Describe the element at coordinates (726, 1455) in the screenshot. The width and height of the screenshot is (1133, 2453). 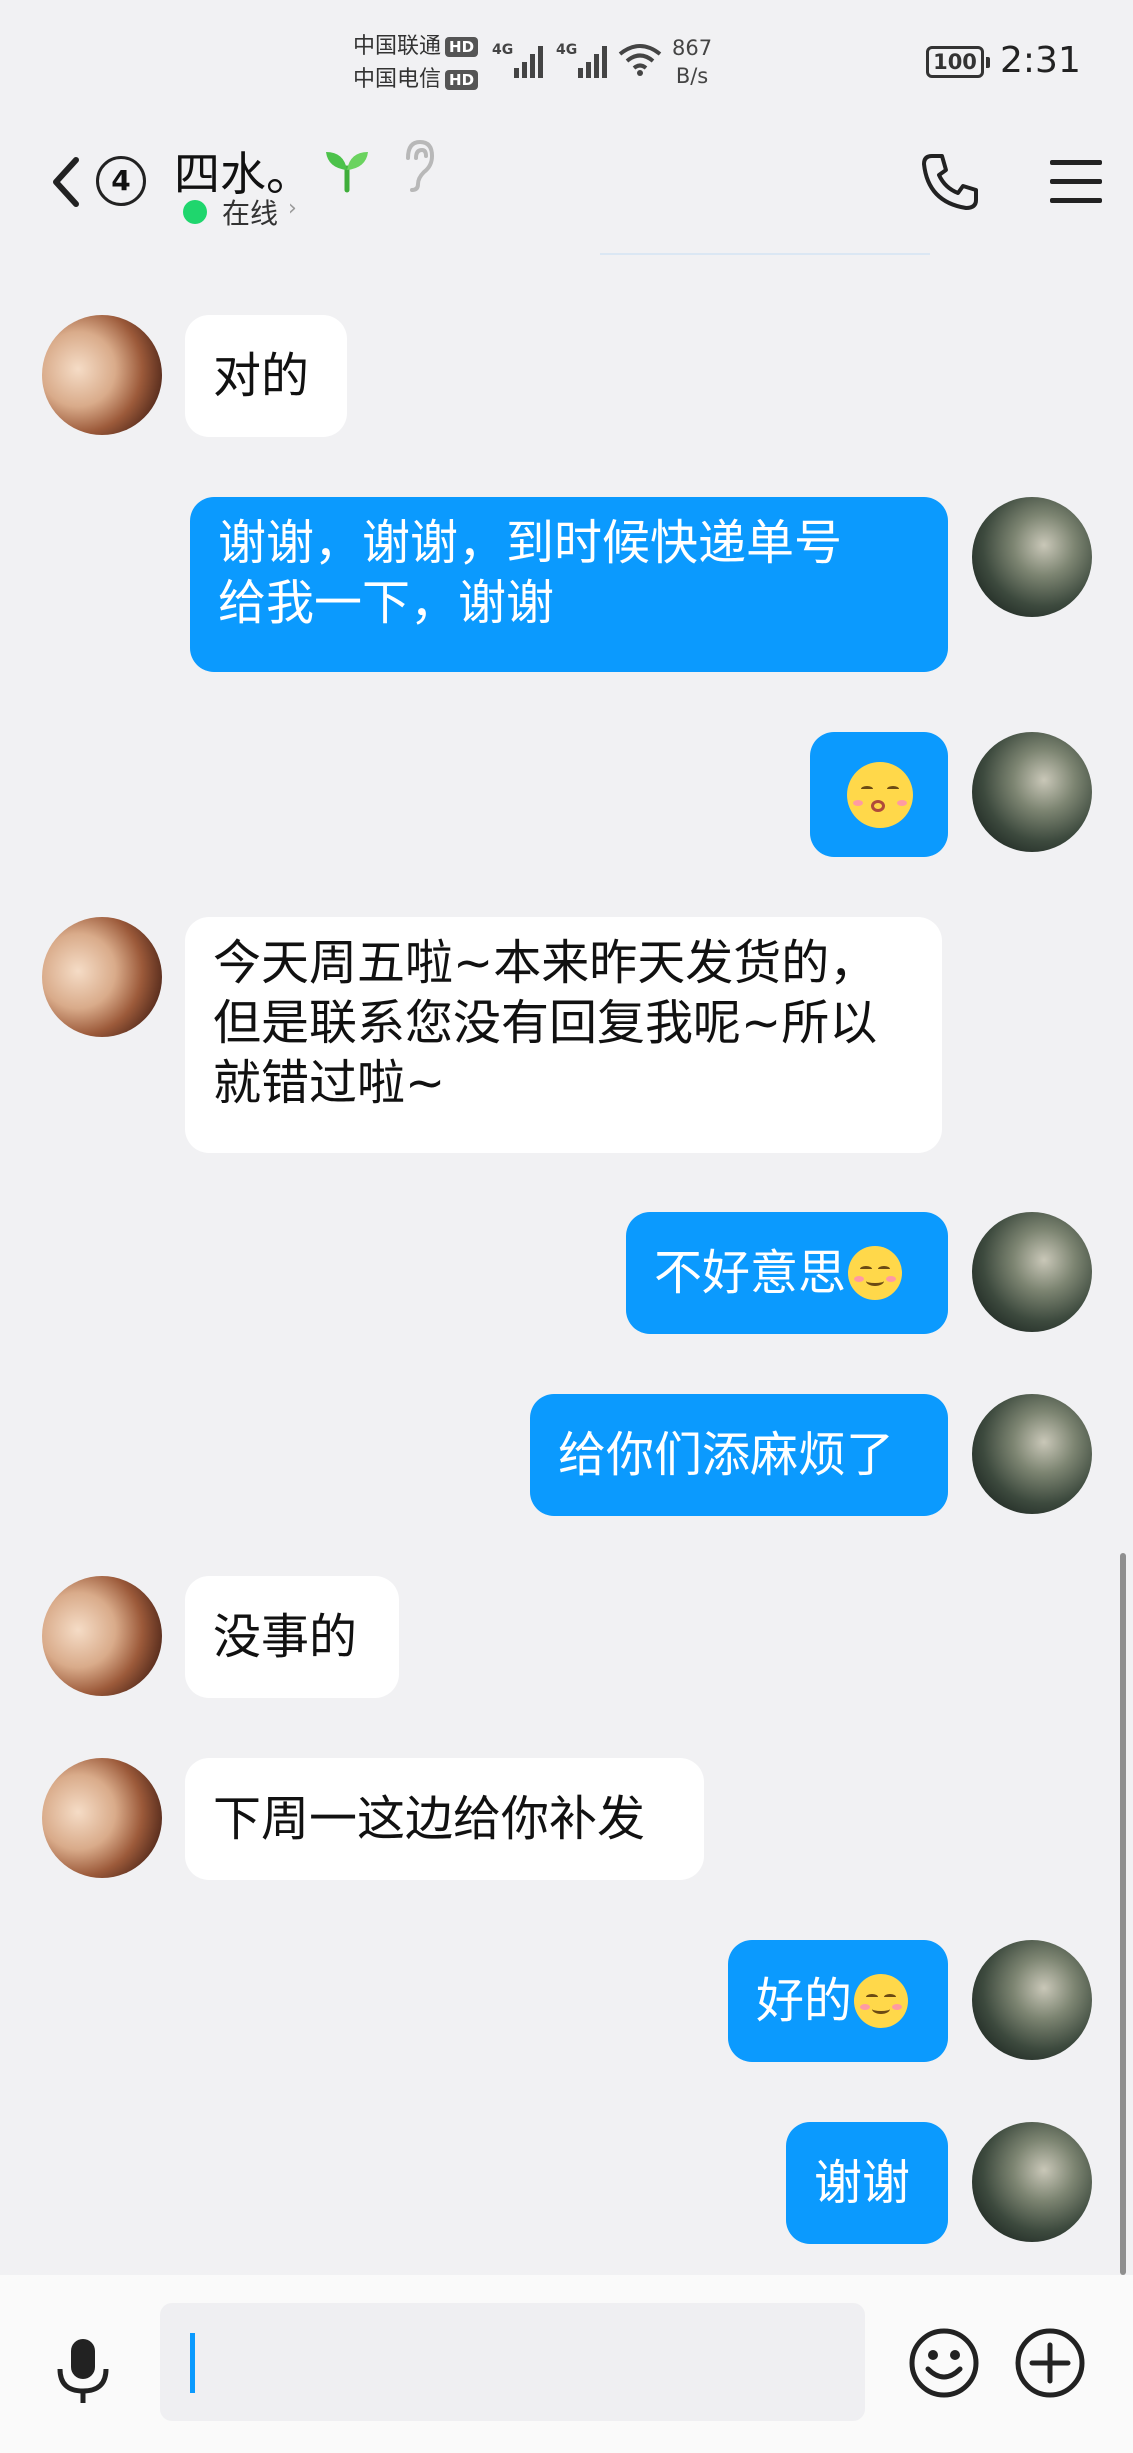
I see `message-text: 给你们添麻烦了` at that location.